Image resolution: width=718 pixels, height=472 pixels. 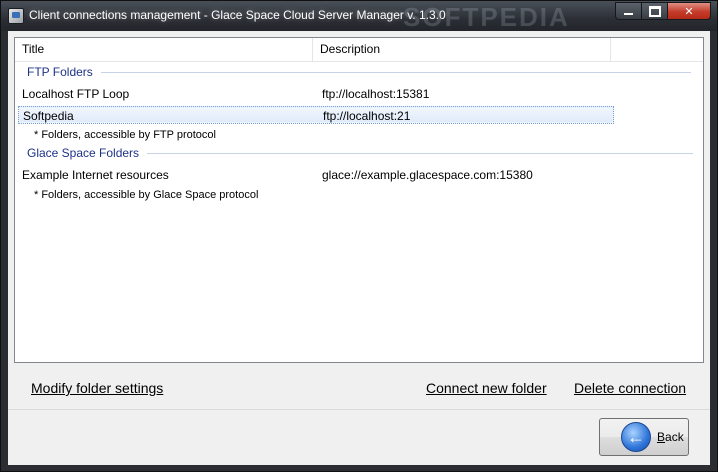 I want to click on connect-new-folder-link: Connect new folder, so click(x=486, y=388).